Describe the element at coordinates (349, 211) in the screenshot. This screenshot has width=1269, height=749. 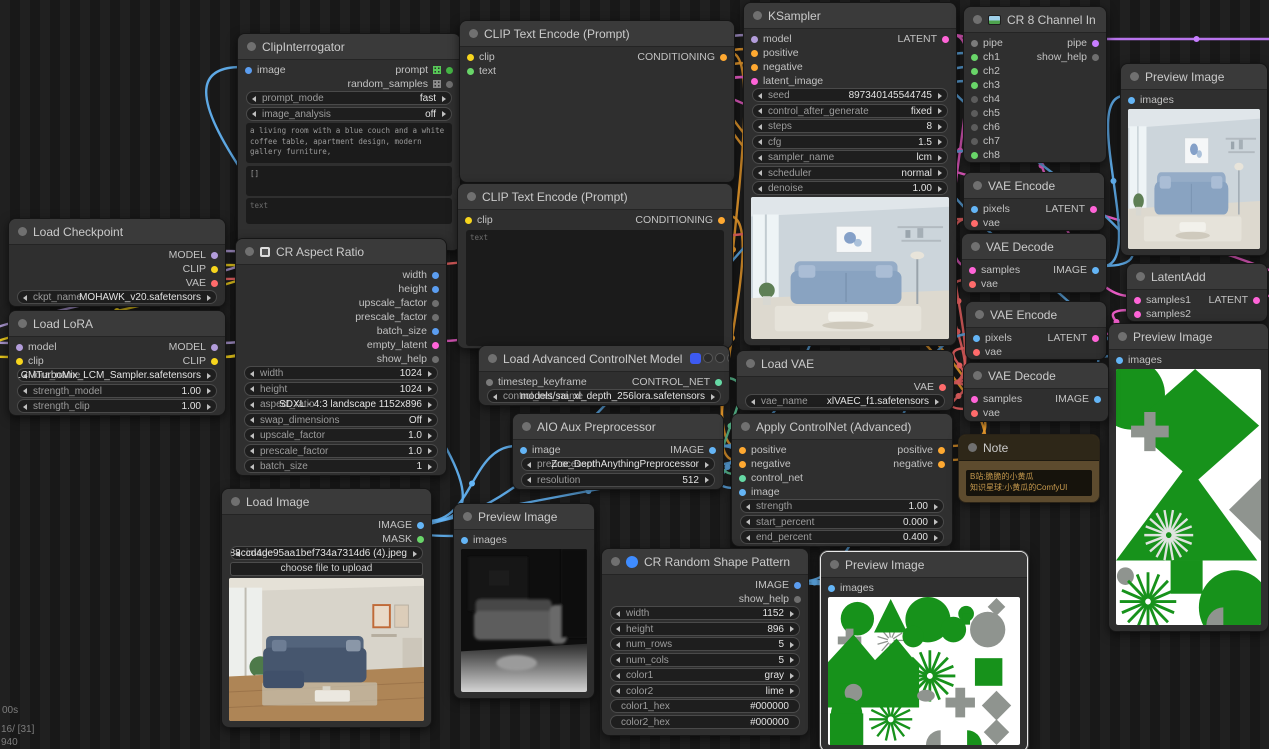
I see `text-widget: text` at that location.